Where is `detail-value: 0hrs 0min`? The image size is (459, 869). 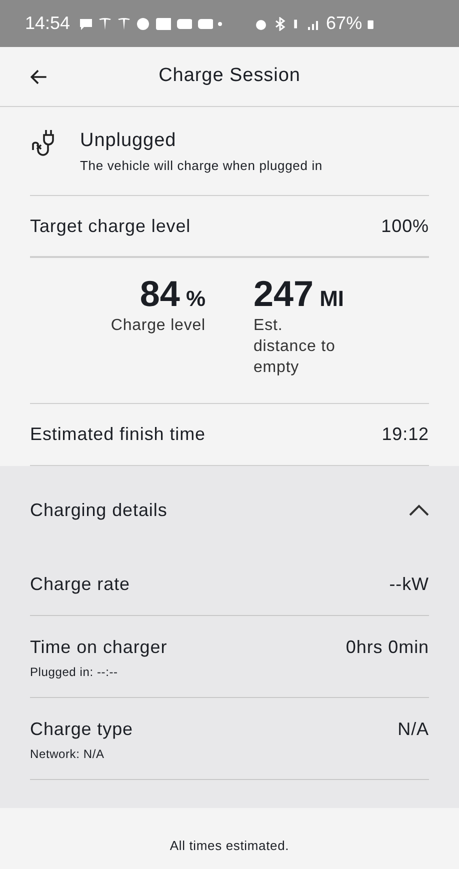 detail-value: 0hrs 0min is located at coordinates (387, 647).